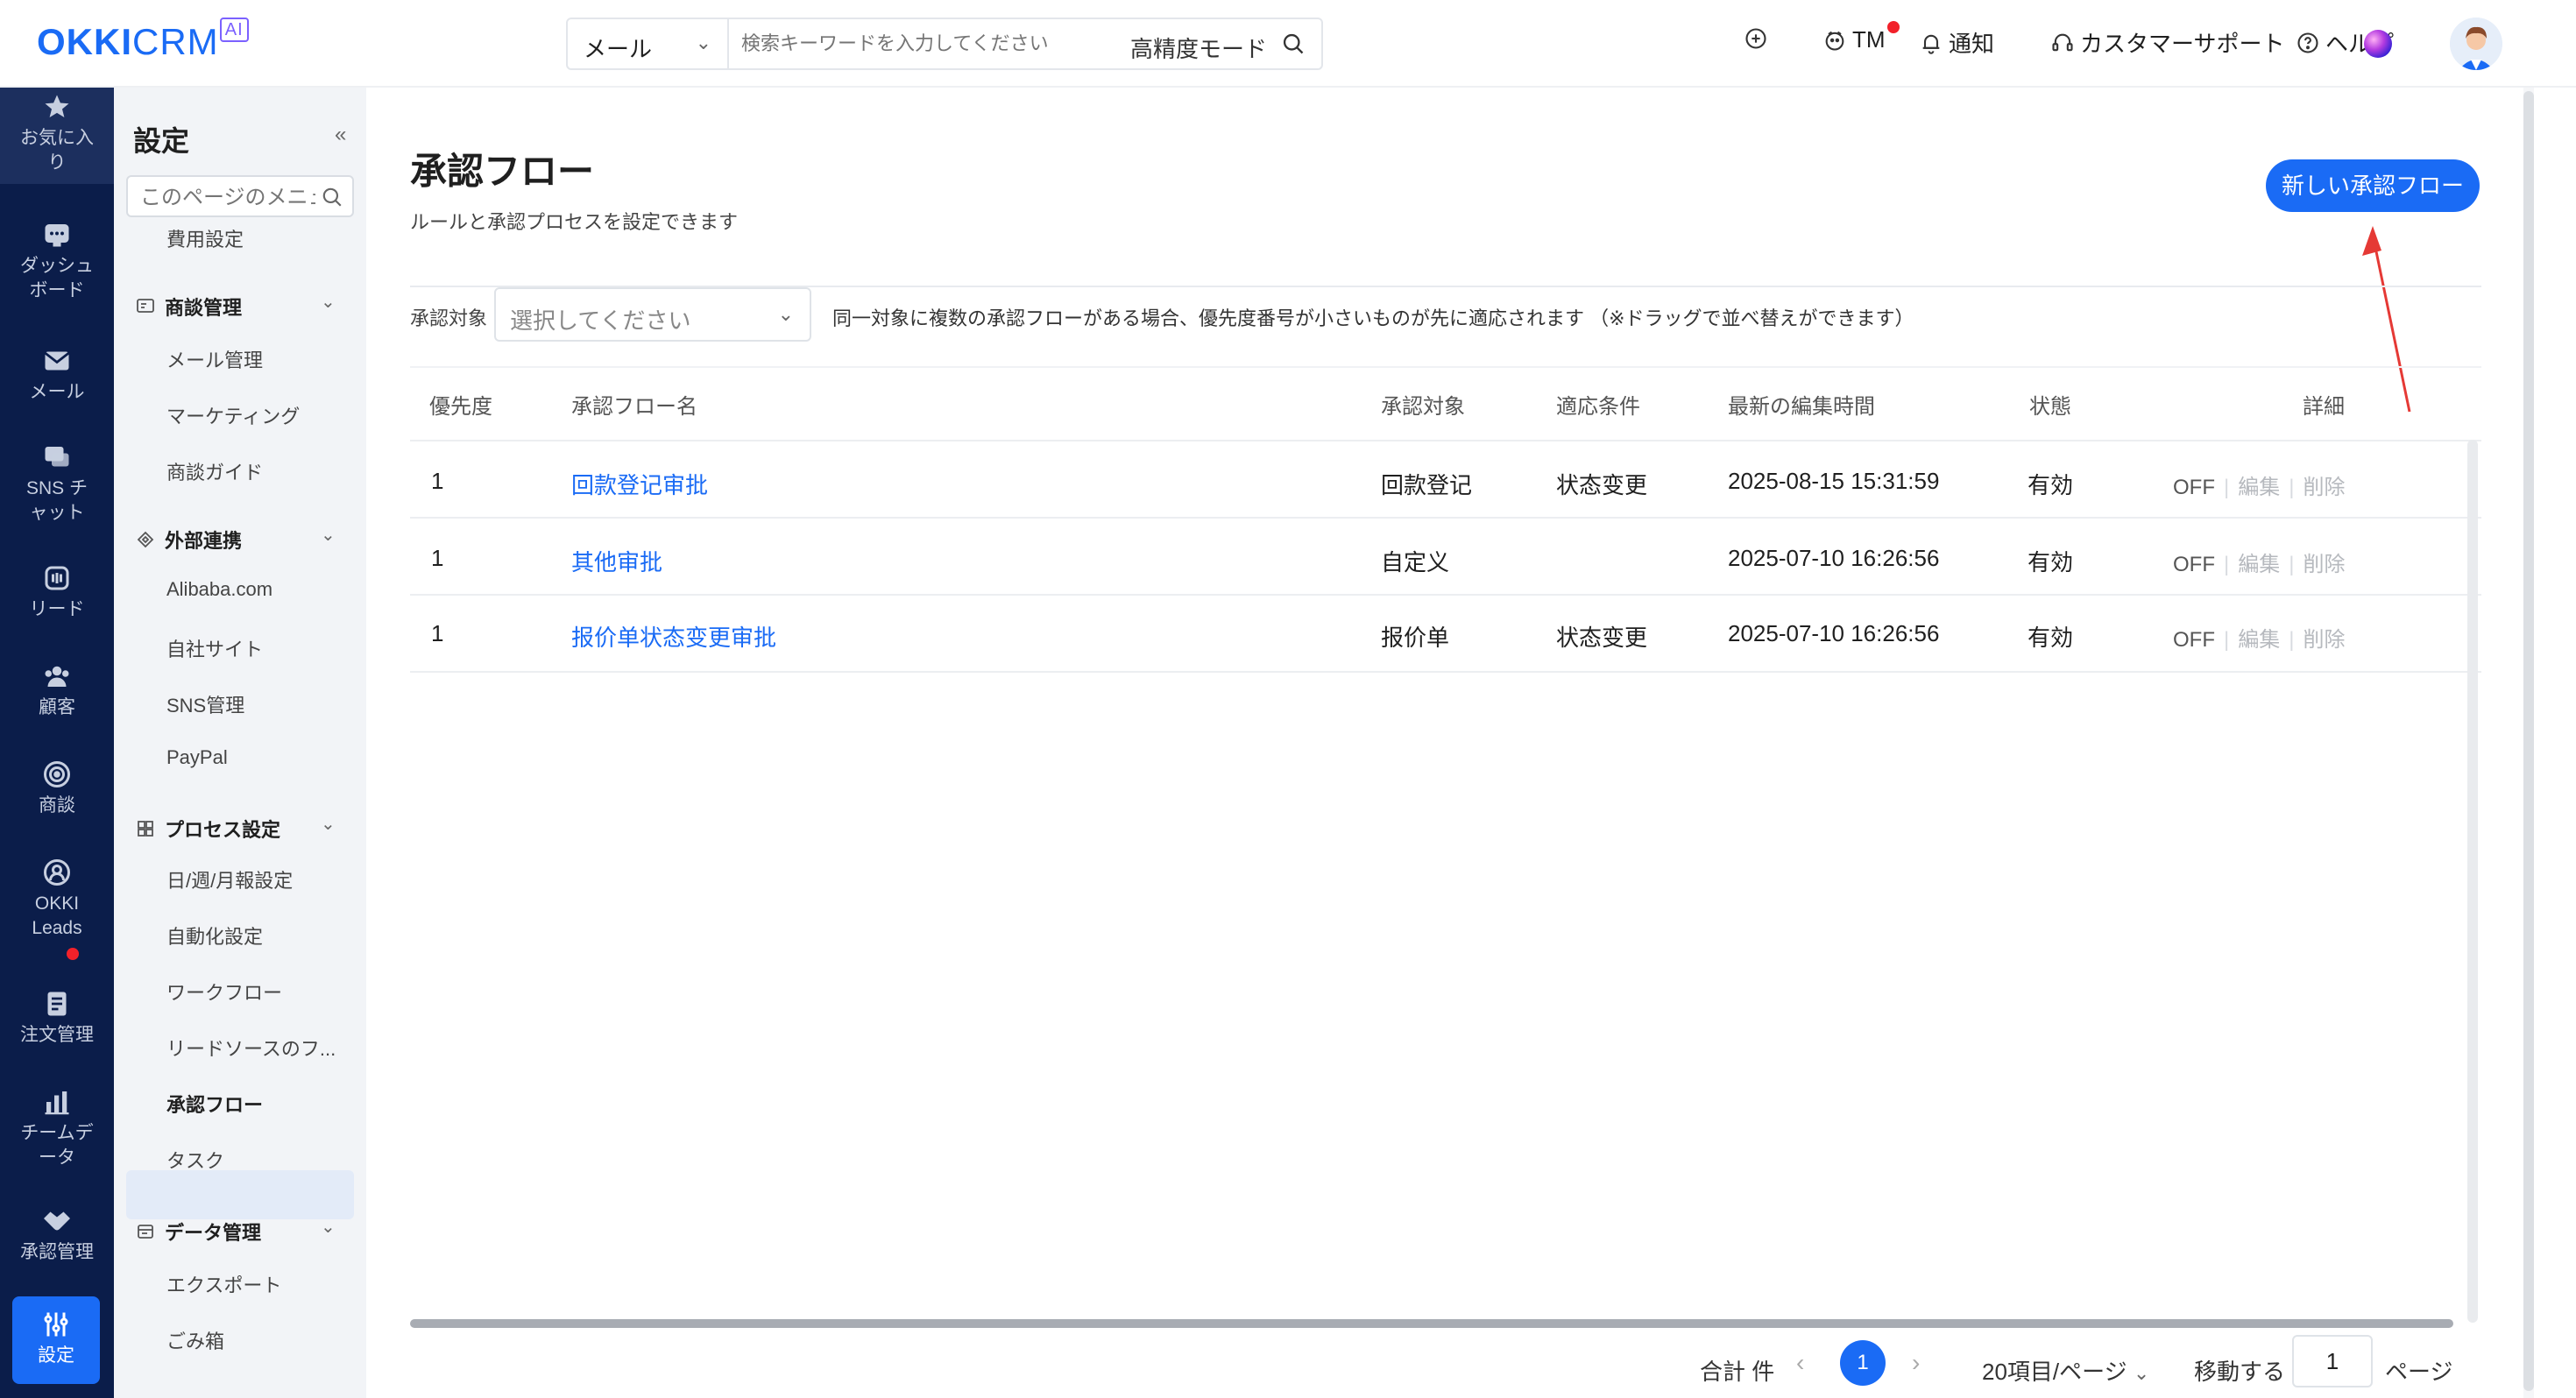 The image size is (2576, 1398). I want to click on sidebar-item-automation: 自動化設定, so click(214, 935).